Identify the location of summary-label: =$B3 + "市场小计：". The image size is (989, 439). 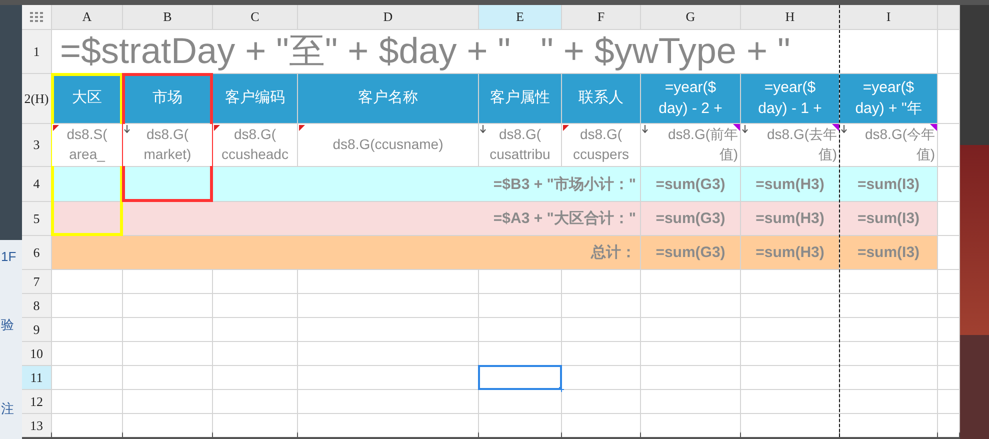
(381, 184).